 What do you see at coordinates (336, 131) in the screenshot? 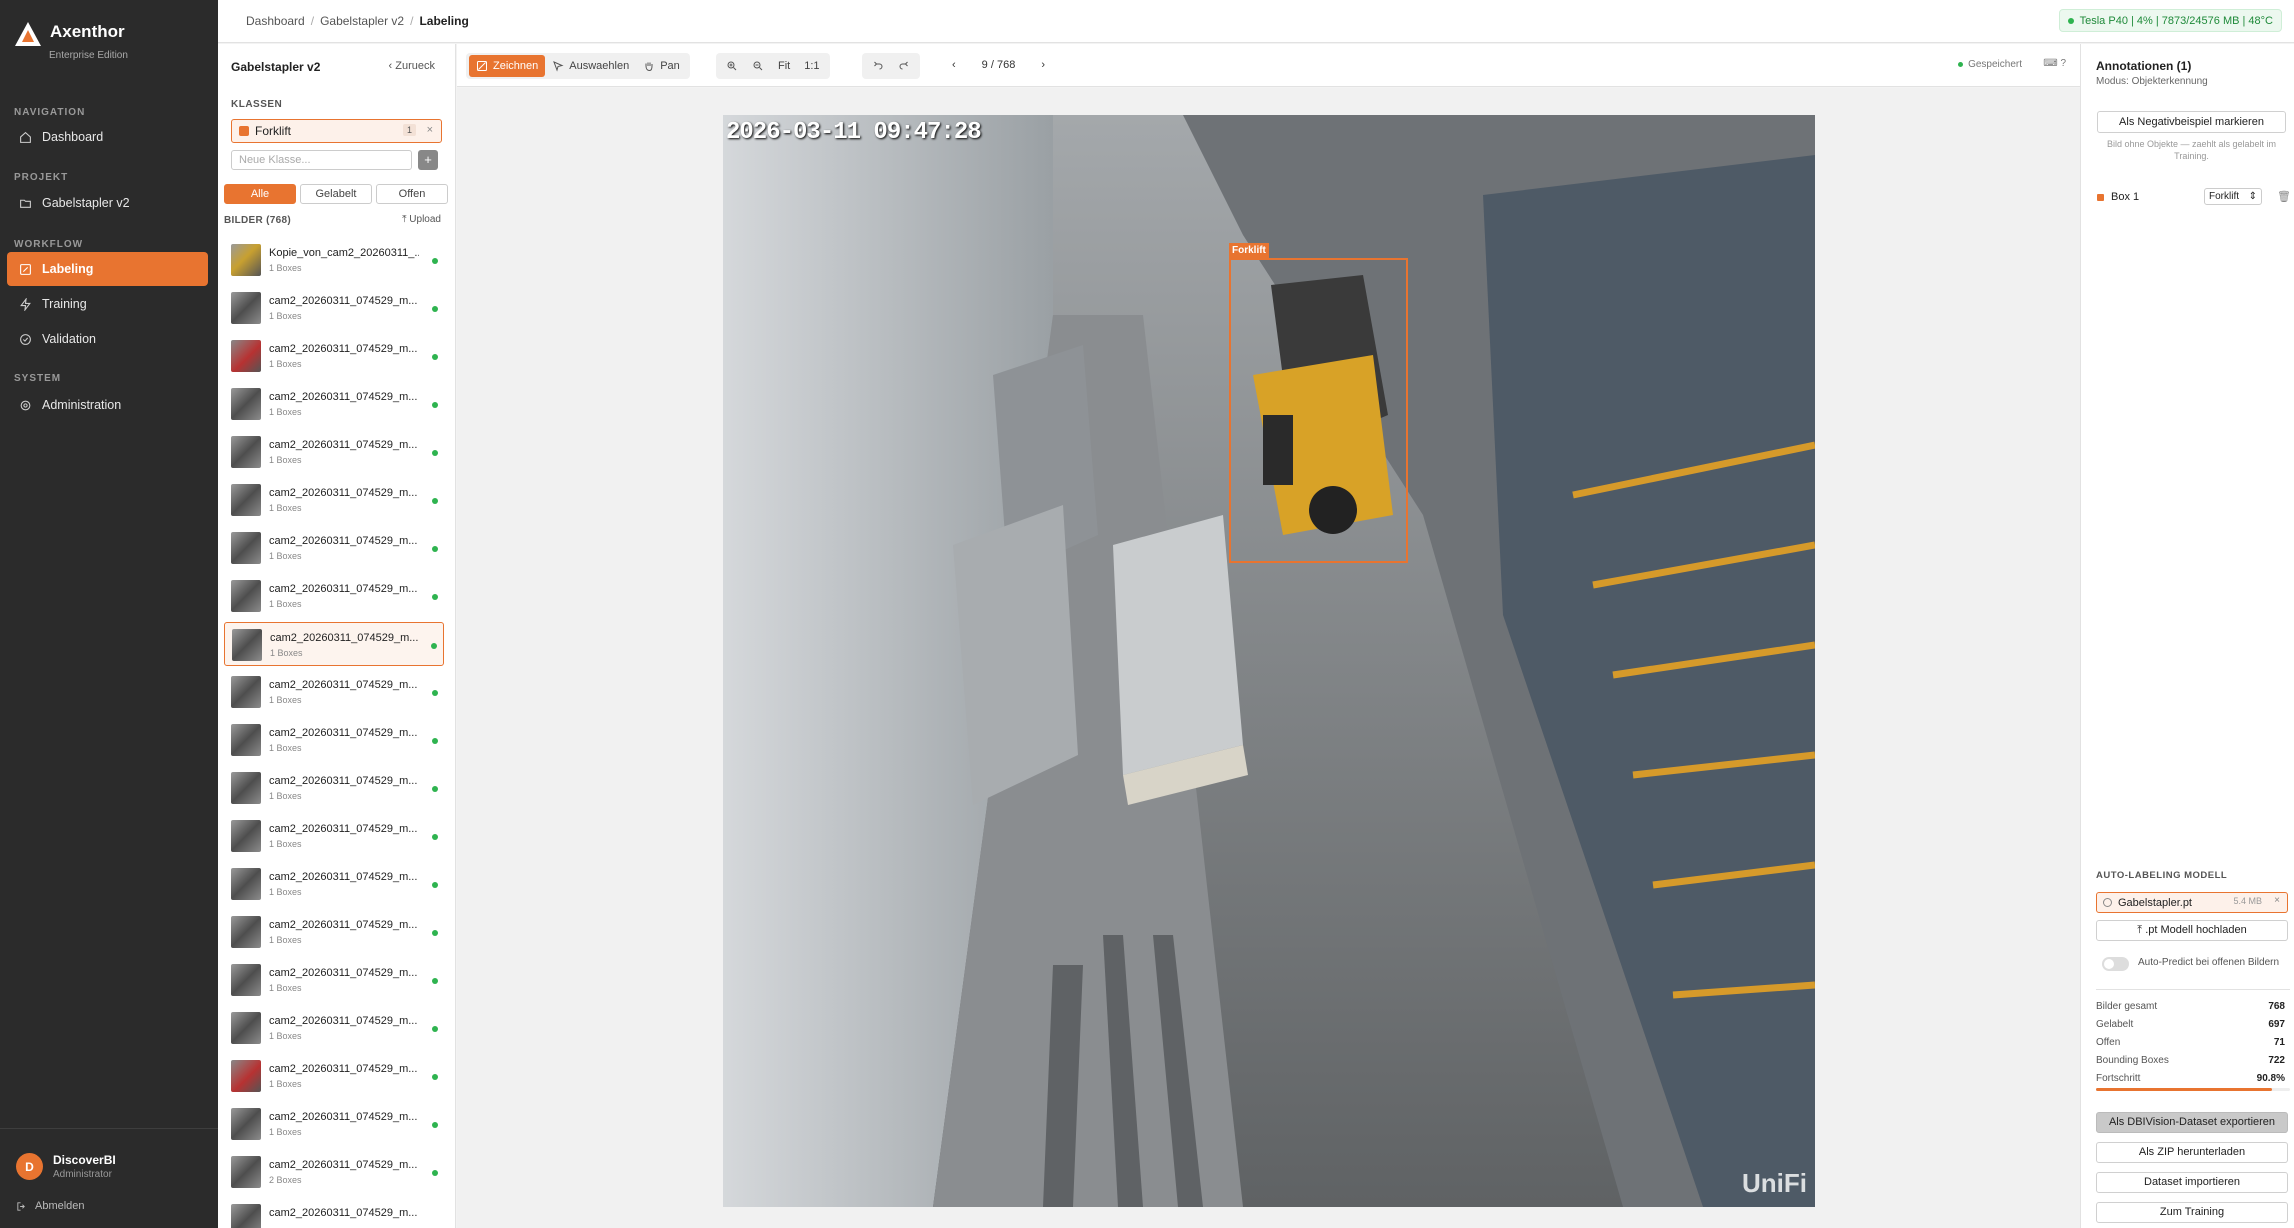
I see `class-chip-forklift: Forklift 1 ×` at bounding box center [336, 131].